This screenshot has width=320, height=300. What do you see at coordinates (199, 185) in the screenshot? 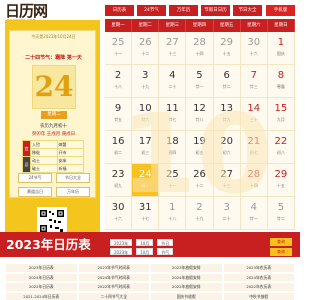
I see `lunar-day: 十二` at bounding box center [199, 185].